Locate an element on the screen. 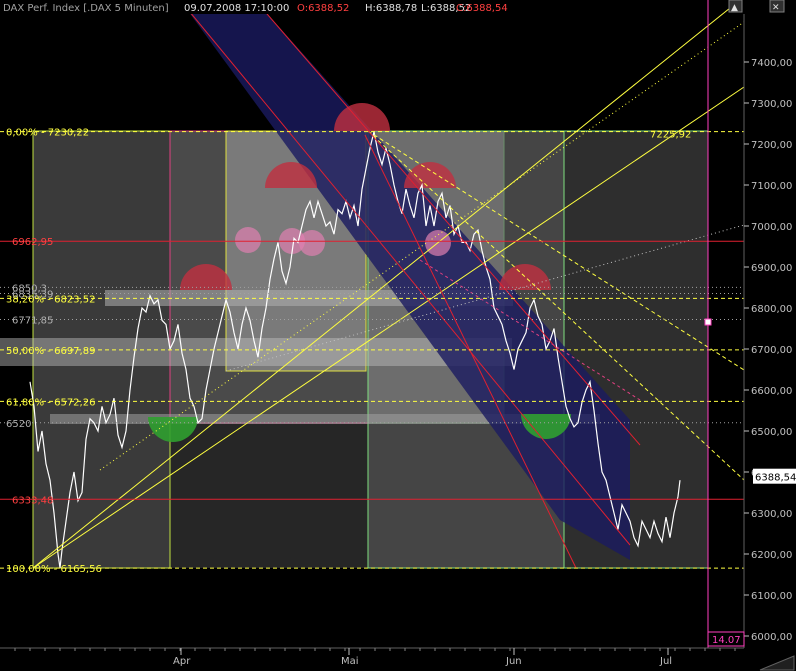 This screenshot has height=671, width=796. y-tick-label: 6600,00 is located at coordinates (771, 391).